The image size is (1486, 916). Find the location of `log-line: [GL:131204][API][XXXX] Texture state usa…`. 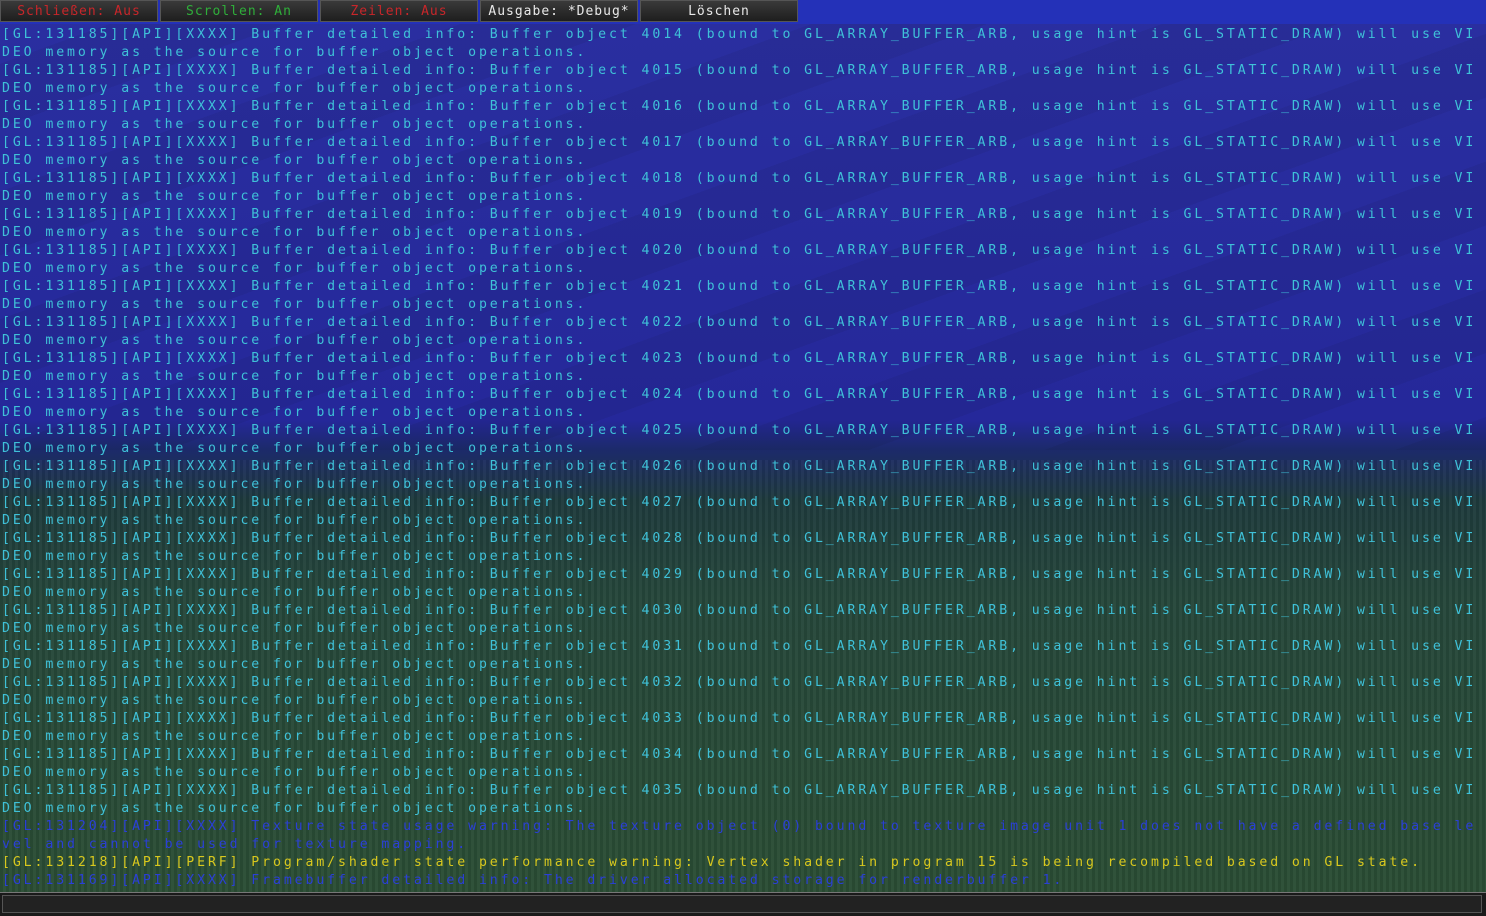

log-line: [GL:131204][API][XXXX] Texture state usa… is located at coordinates (739, 835).